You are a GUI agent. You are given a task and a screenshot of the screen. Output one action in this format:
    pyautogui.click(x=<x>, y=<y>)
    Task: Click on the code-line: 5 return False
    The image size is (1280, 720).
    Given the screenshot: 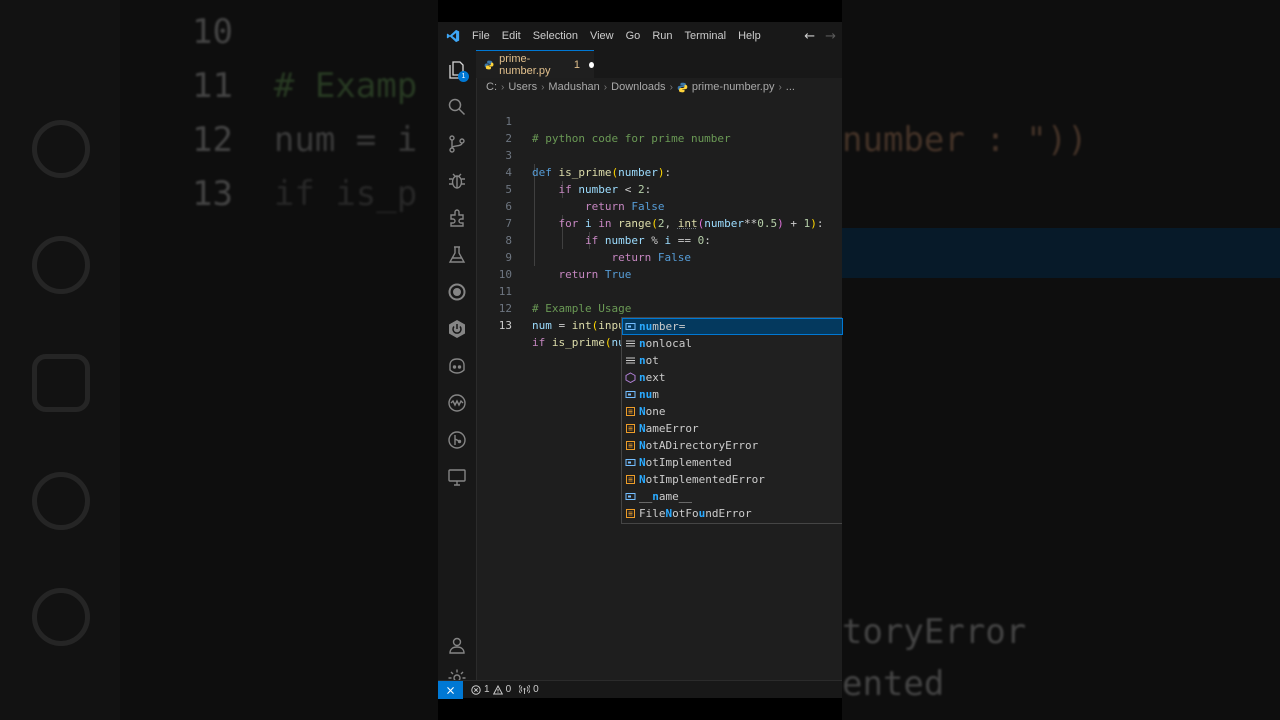 What is the action you would take?
    pyautogui.click(x=585, y=198)
    